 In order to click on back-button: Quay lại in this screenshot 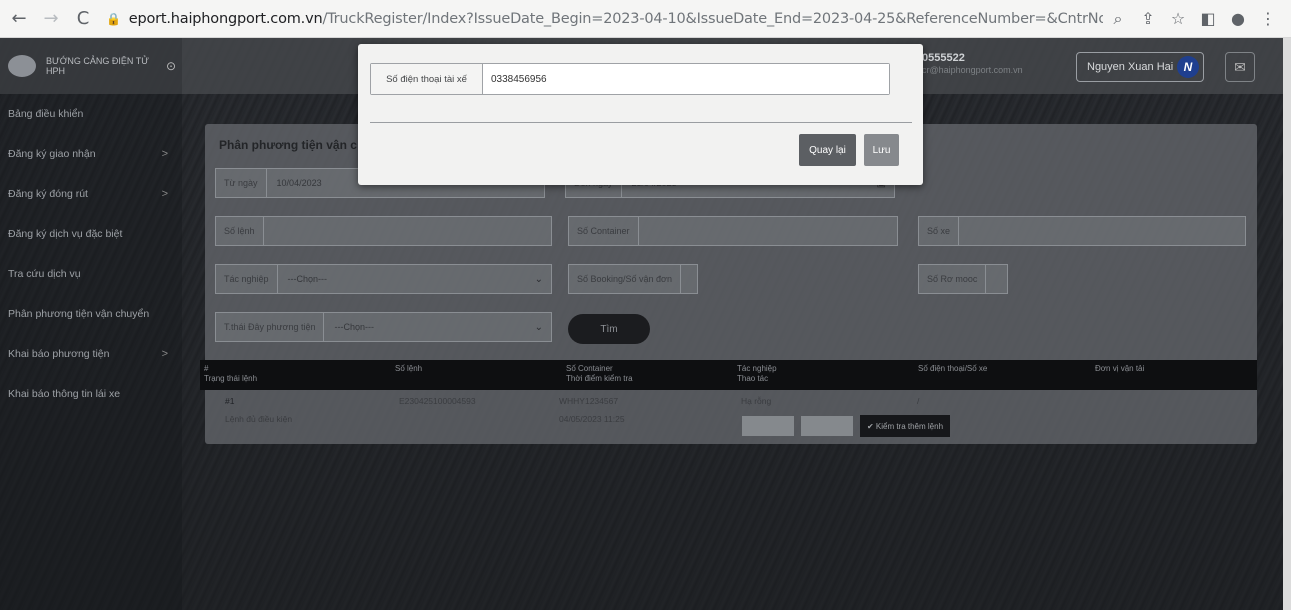, I will do `click(827, 150)`.